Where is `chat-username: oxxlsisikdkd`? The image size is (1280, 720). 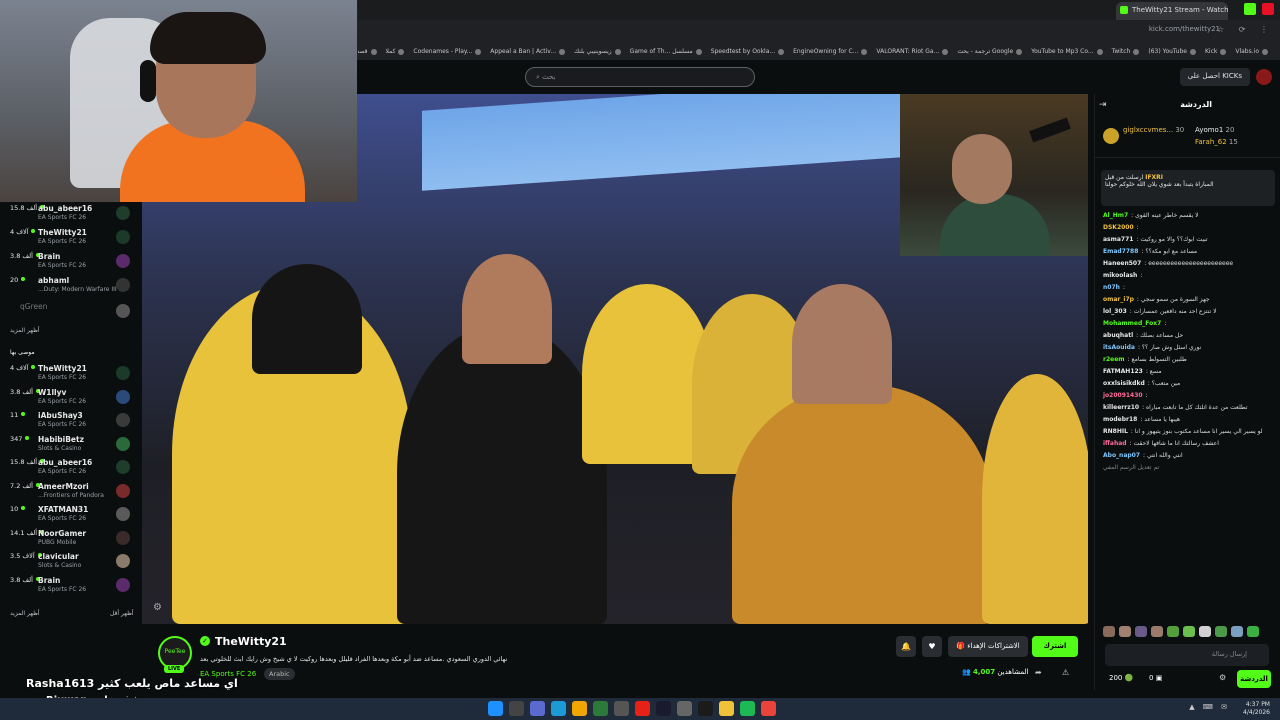 chat-username: oxxlsisikdkd is located at coordinates (1124, 383).